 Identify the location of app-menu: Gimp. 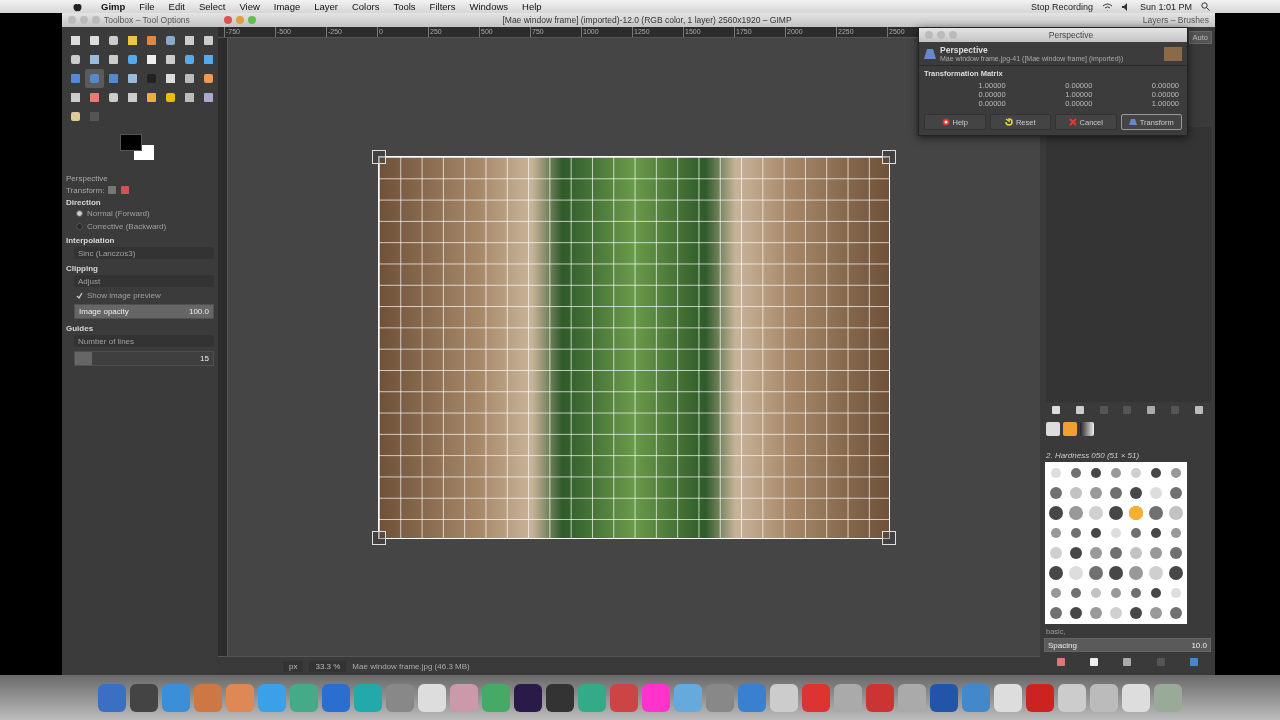
(113, 6).